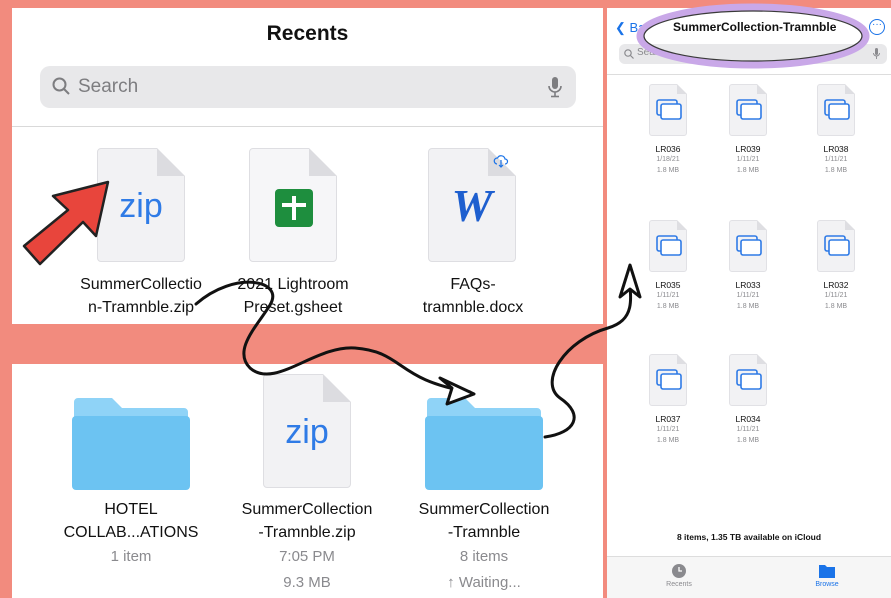 The width and height of the screenshot is (891, 598). I want to click on red-arrow-annotation, so click(66, 223).